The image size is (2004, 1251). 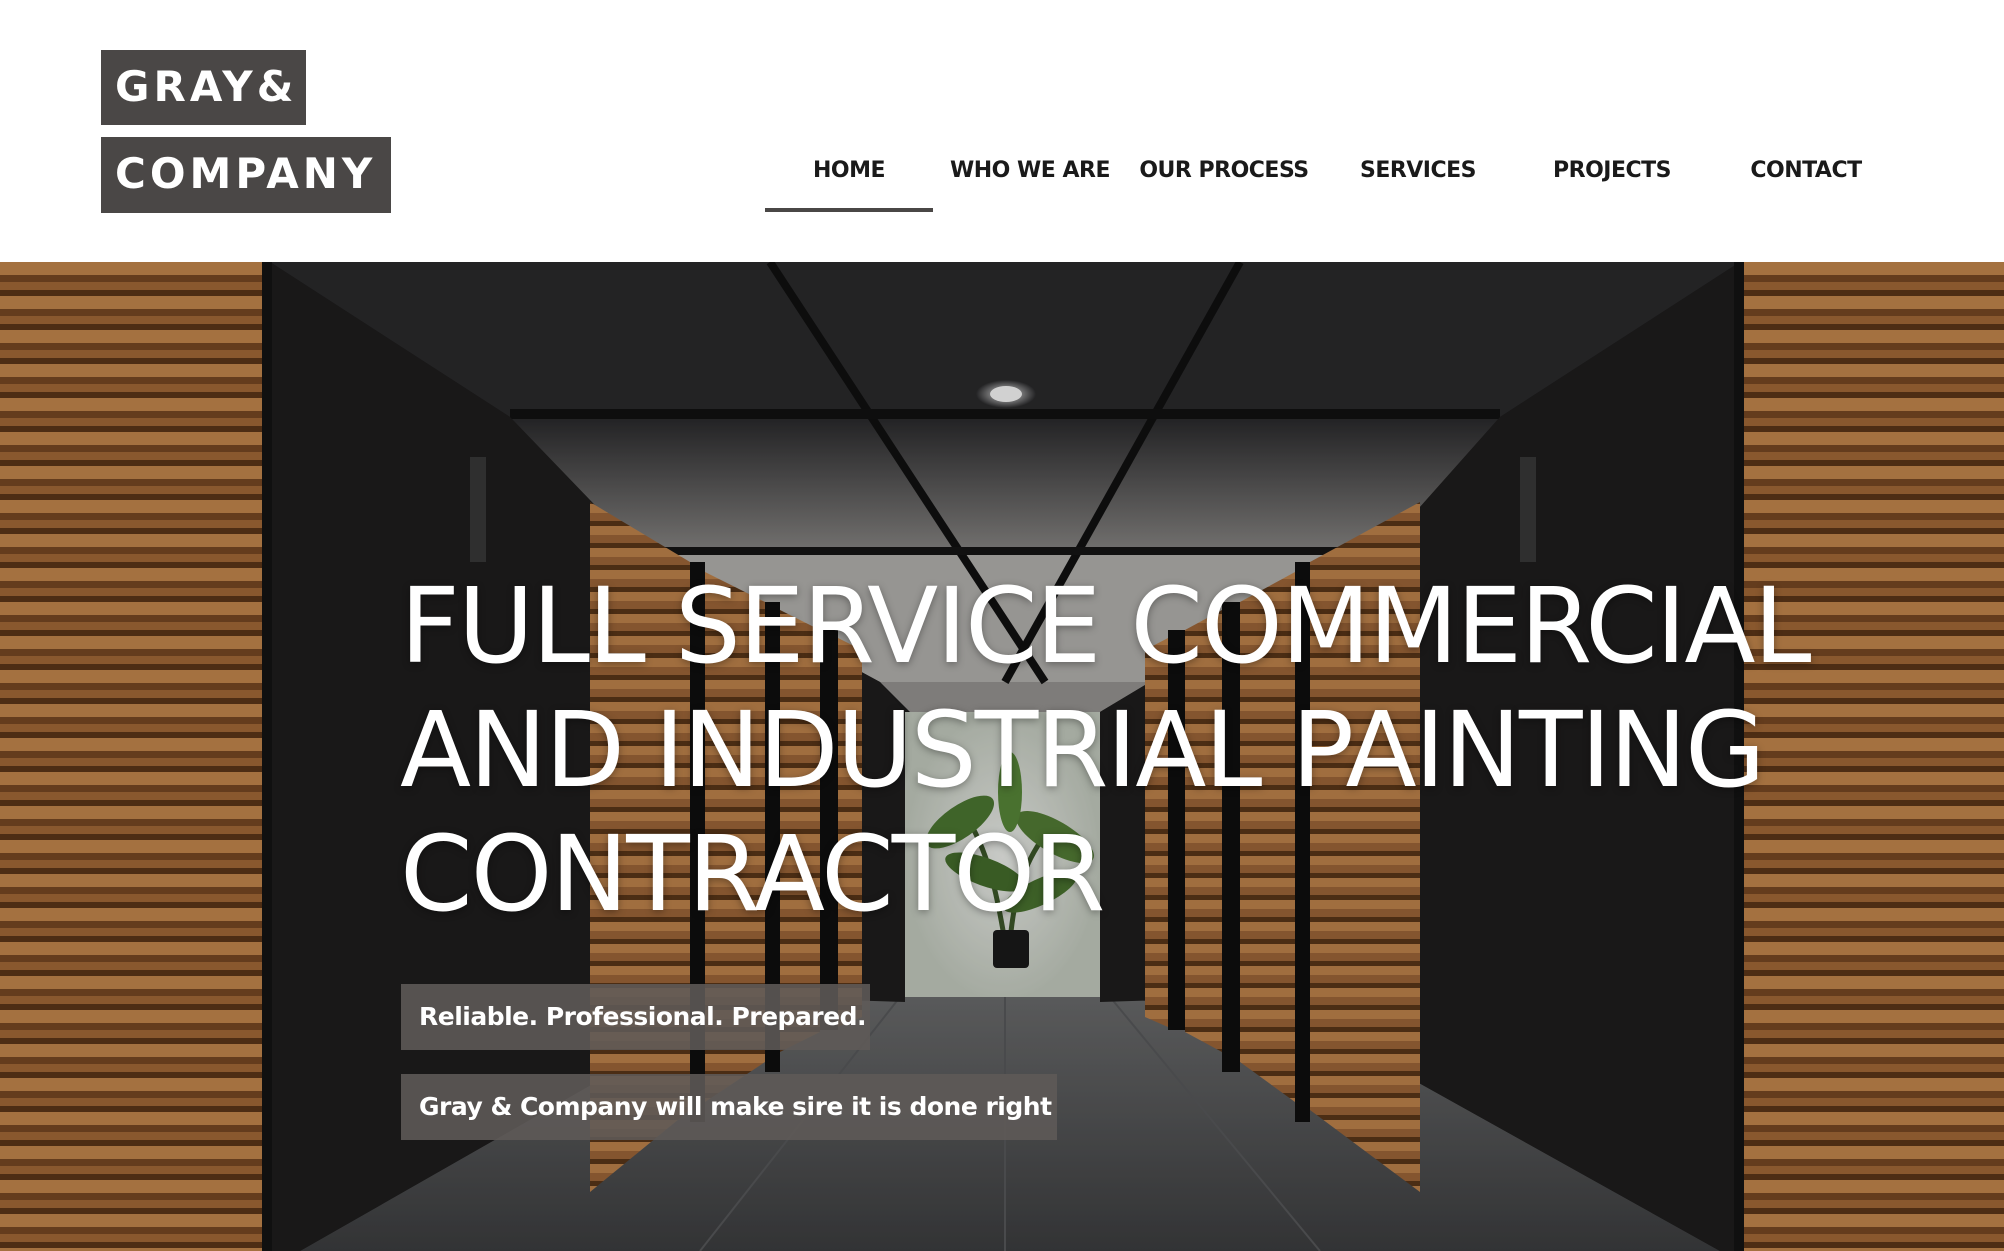 I want to click on nav-item-contact: CONTACT, so click(x=1806, y=181).